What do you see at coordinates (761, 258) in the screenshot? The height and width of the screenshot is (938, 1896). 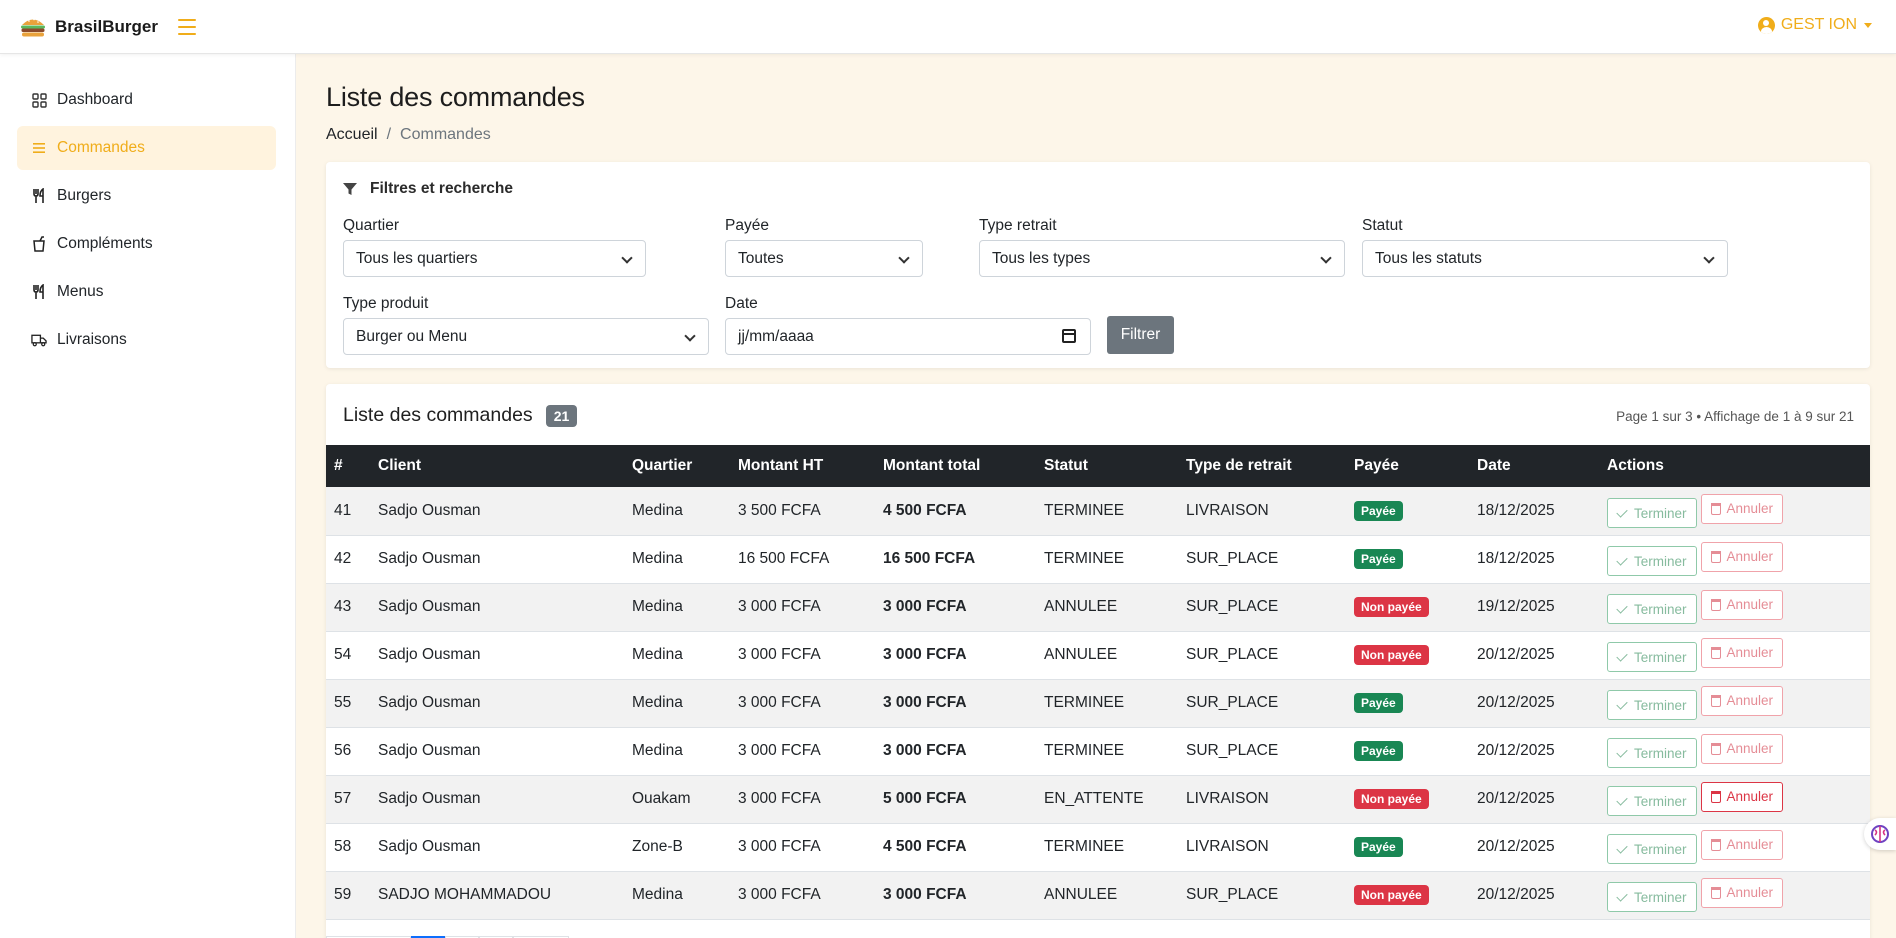 I see `payee-select-value: Toutes` at bounding box center [761, 258].